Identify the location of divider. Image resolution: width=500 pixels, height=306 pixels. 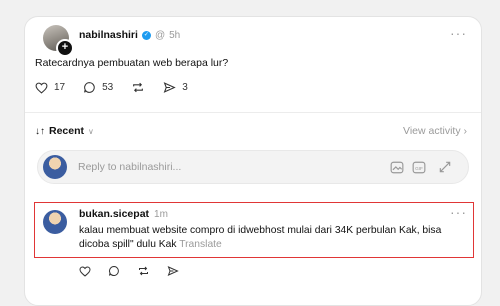
(253, 112).